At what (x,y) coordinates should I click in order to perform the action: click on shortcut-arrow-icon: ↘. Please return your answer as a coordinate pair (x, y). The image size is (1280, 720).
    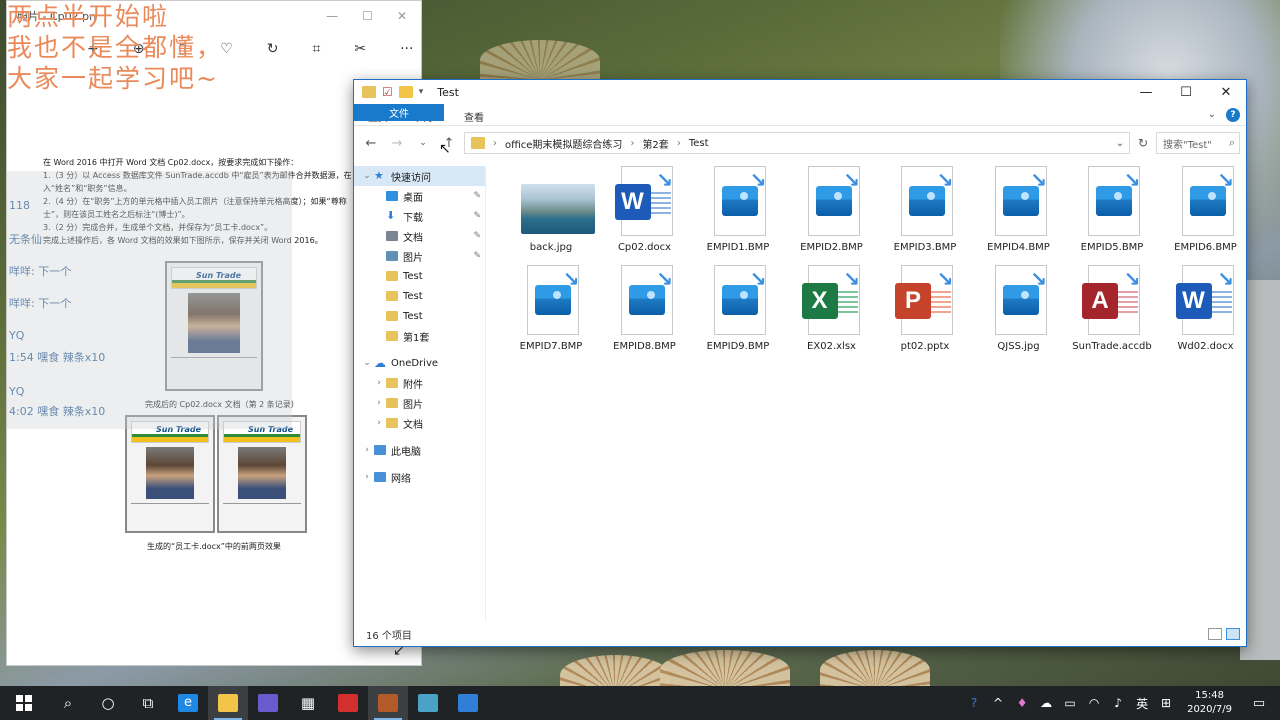
    Looking at the image, I should click on (1225, 180).